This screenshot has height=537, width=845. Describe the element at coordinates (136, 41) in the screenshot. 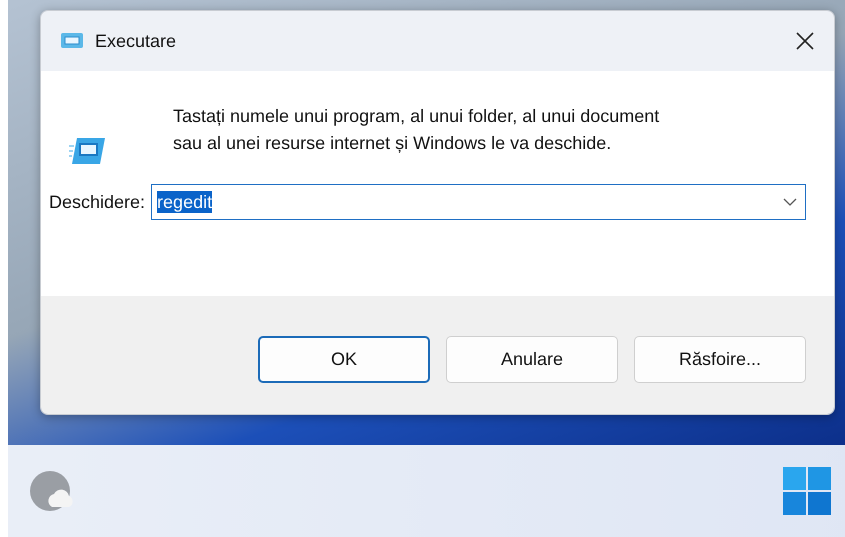

I see `window-title: Executare` at that location.